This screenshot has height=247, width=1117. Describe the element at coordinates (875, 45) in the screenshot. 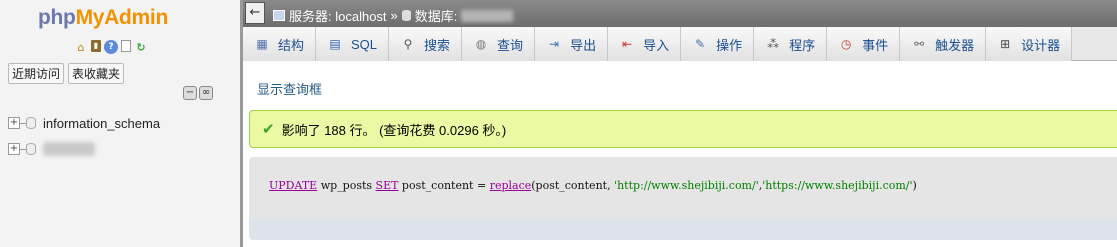

I see `tab-label: 事件` at that location.